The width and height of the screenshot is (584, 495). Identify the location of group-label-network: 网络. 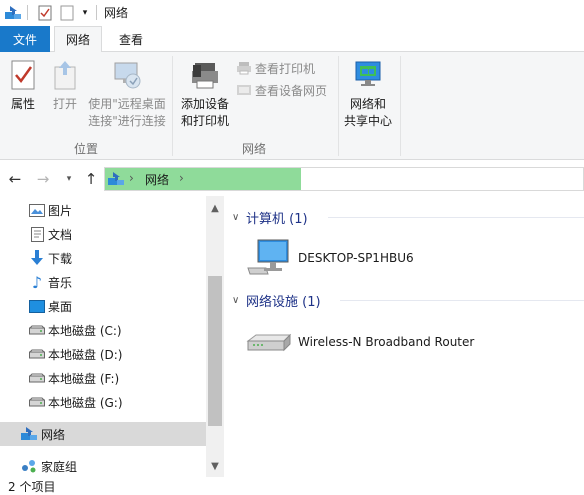
(254, 149).